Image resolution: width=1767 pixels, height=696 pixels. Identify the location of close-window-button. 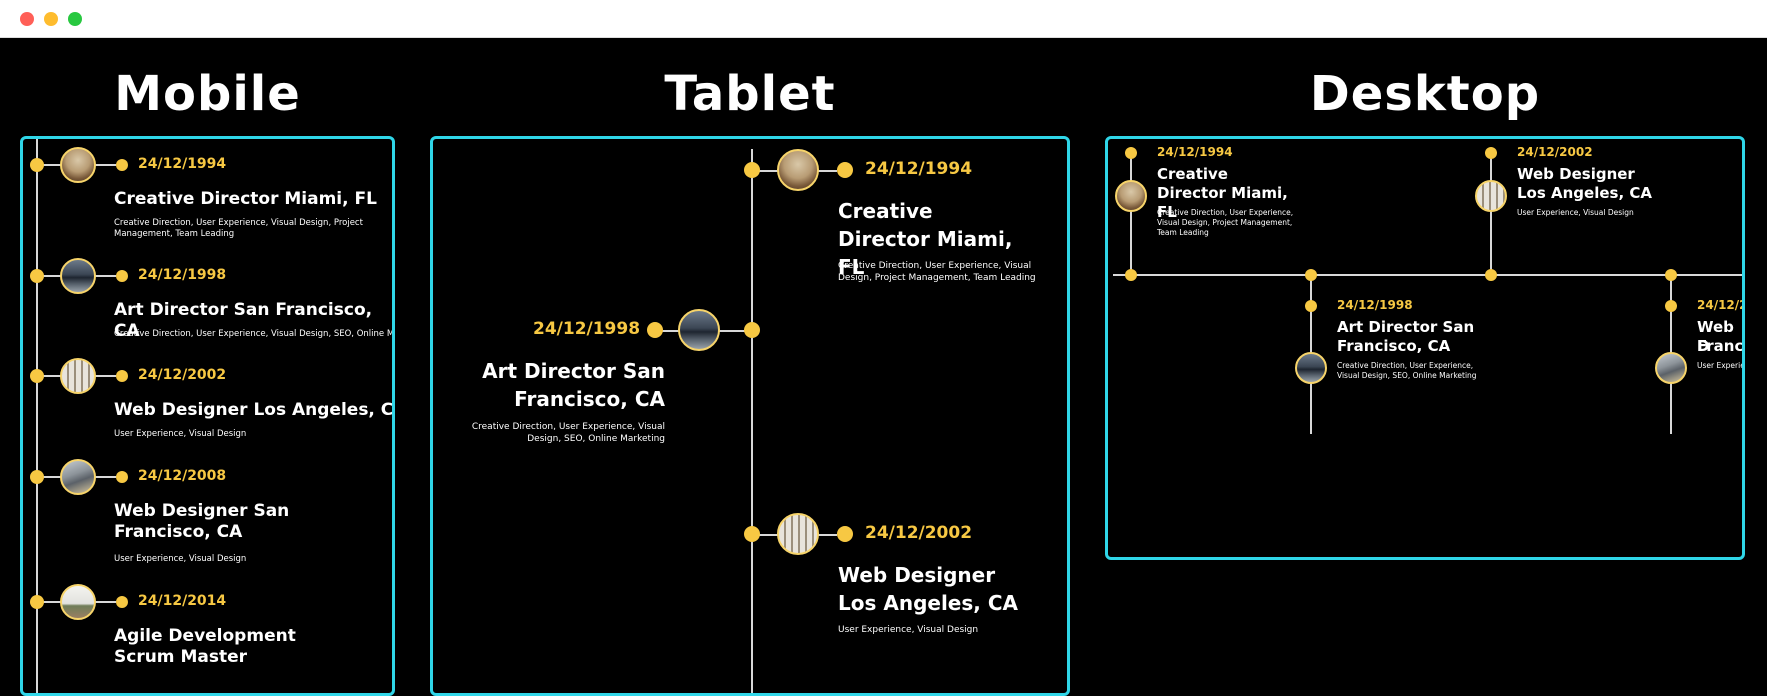
(27, 19).